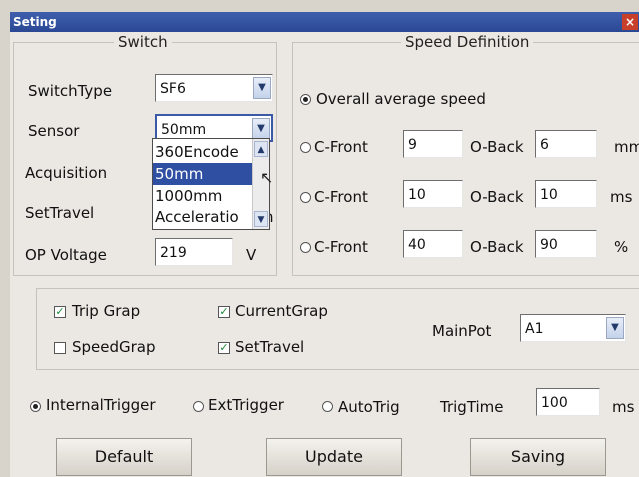 This screenshot has height=477, width=639. Describe the element at coordinates (534, 329) in the screenshot. I see `mainpot-value: A1` at that location.